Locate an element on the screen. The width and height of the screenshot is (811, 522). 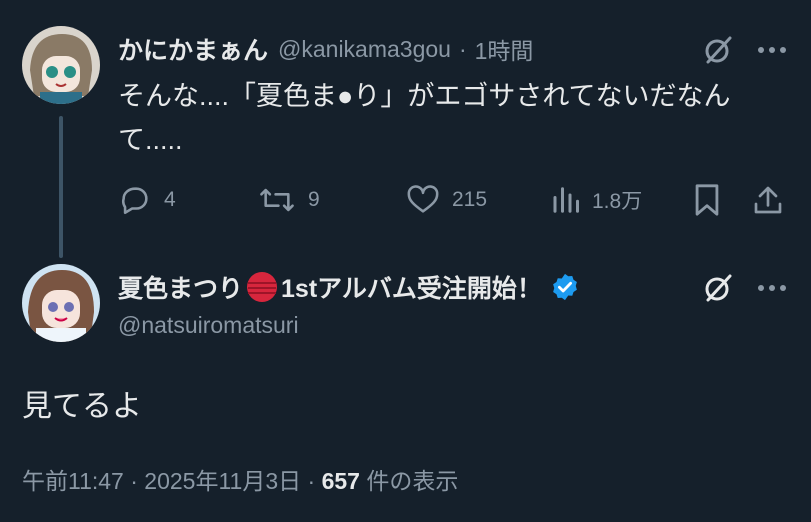
tweet2-text: 見てるよ is located at coordinates (82, 406).